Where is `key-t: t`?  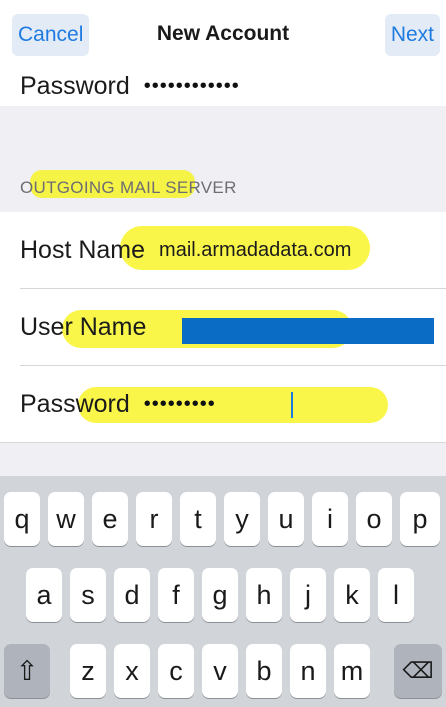
key-t: t is located at coordinates (198, 519).